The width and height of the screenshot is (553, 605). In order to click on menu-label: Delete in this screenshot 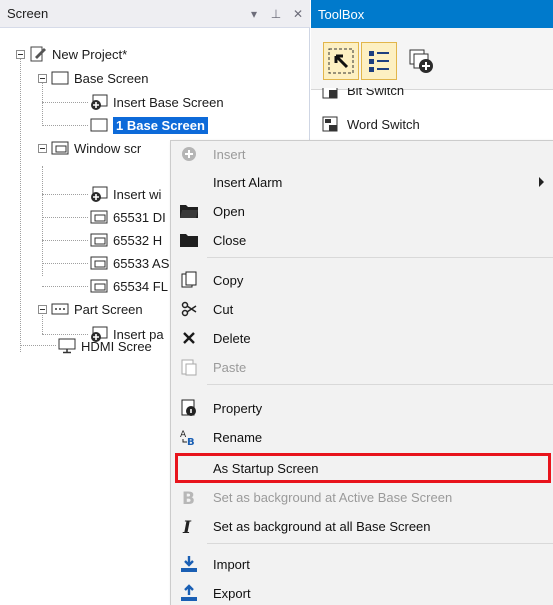, I will do `click(232, 338)`.